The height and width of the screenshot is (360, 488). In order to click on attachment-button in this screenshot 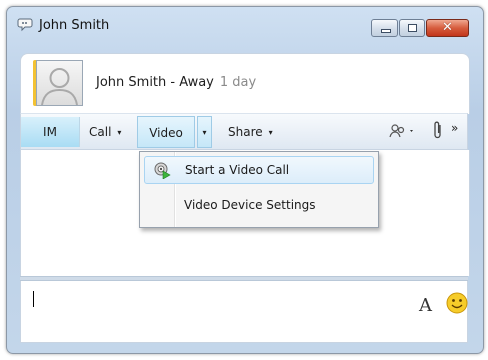, I will do `click(438, 130)`.